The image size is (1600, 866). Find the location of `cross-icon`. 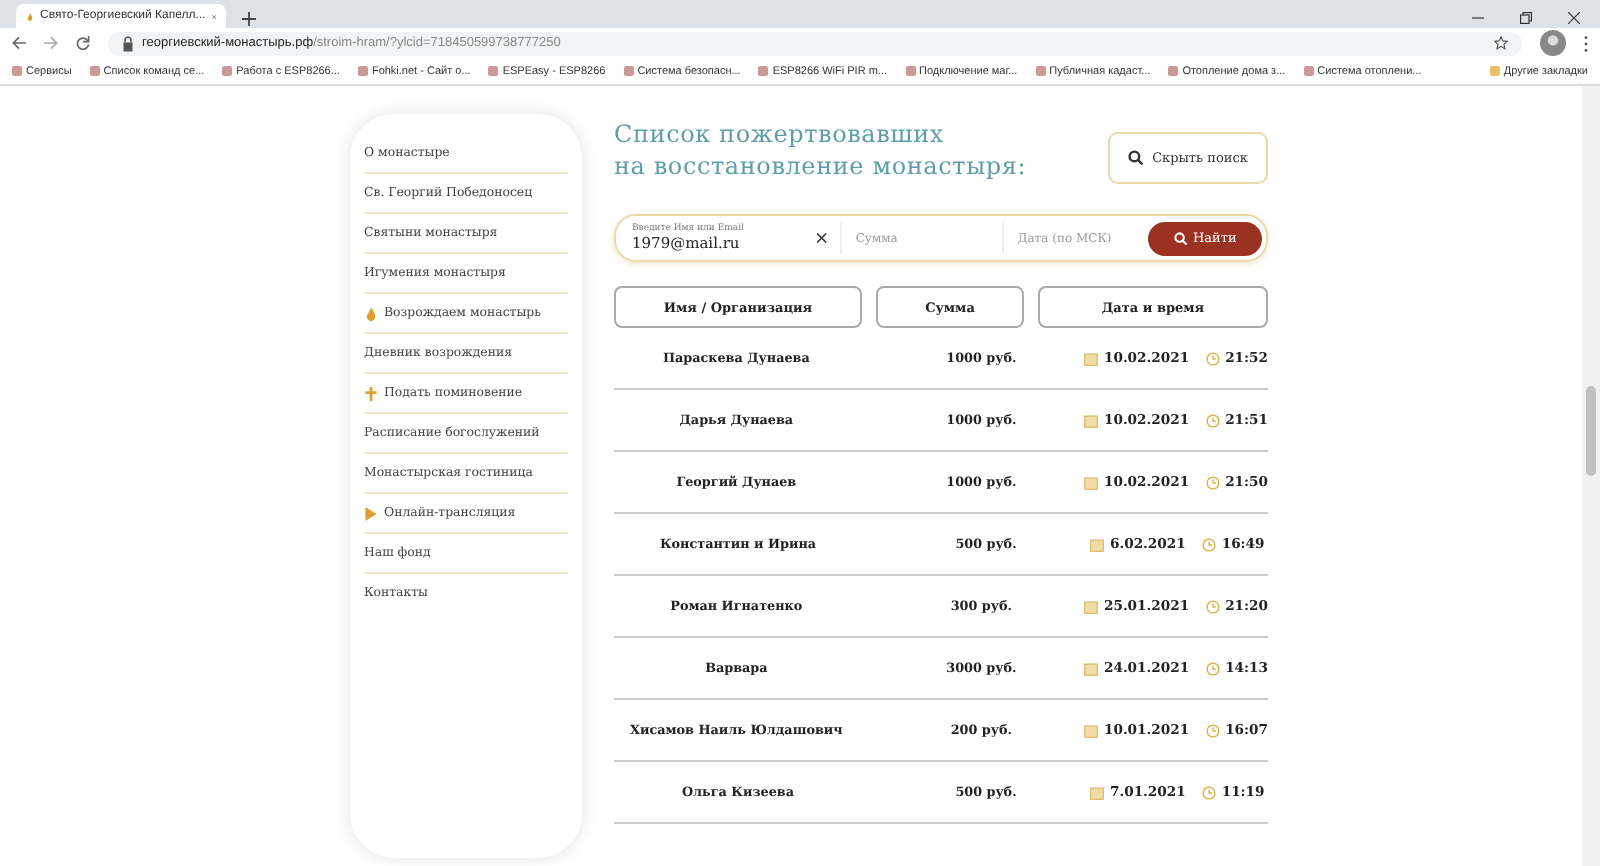

cross-icon is located at coordinates (371, 393).